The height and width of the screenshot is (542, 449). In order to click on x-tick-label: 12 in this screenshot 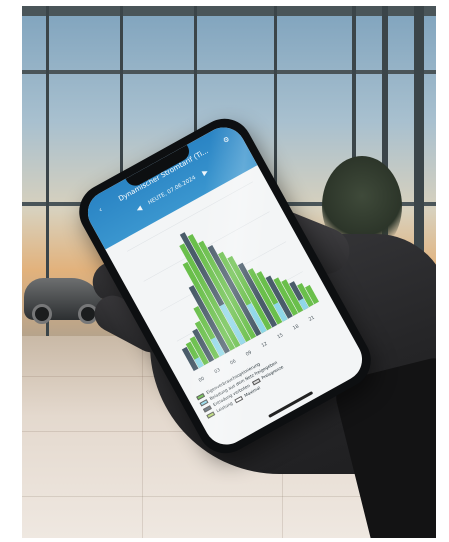, I will do `click(265, 345)`.